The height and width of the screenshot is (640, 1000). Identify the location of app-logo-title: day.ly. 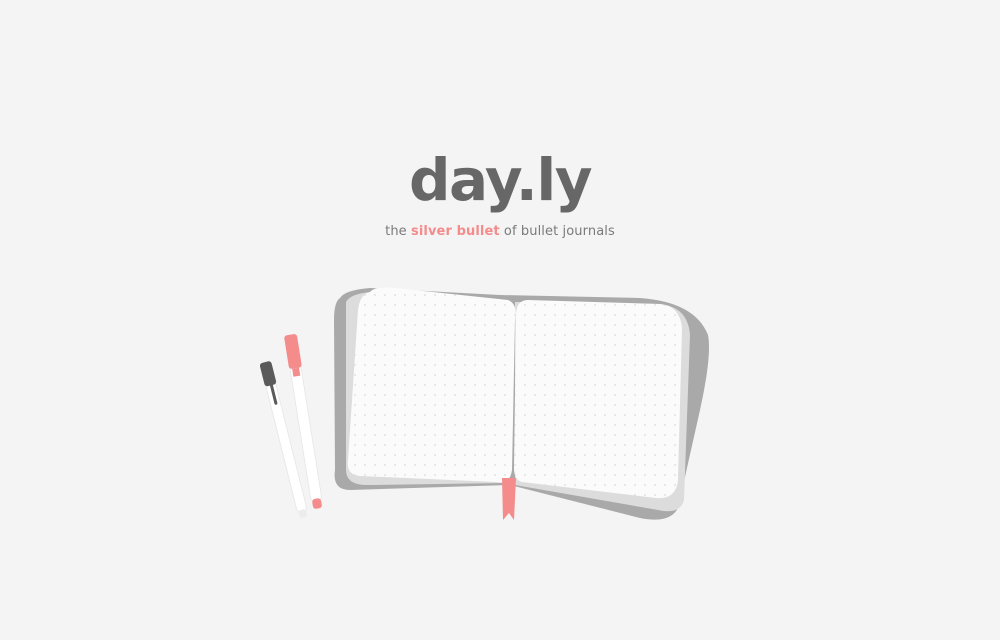
(500, 180).